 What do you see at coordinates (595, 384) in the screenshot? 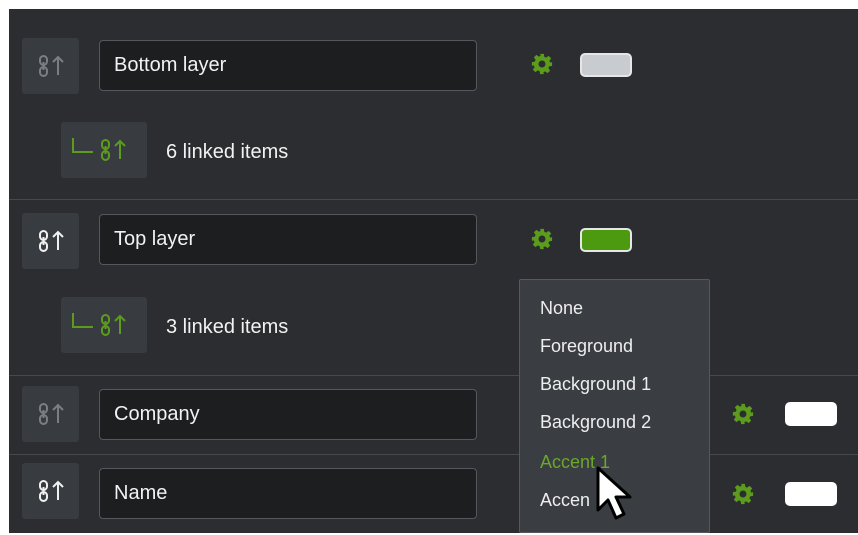
I see `dropdown-option-background-1: Background 1` at bounding box center [595, 384].